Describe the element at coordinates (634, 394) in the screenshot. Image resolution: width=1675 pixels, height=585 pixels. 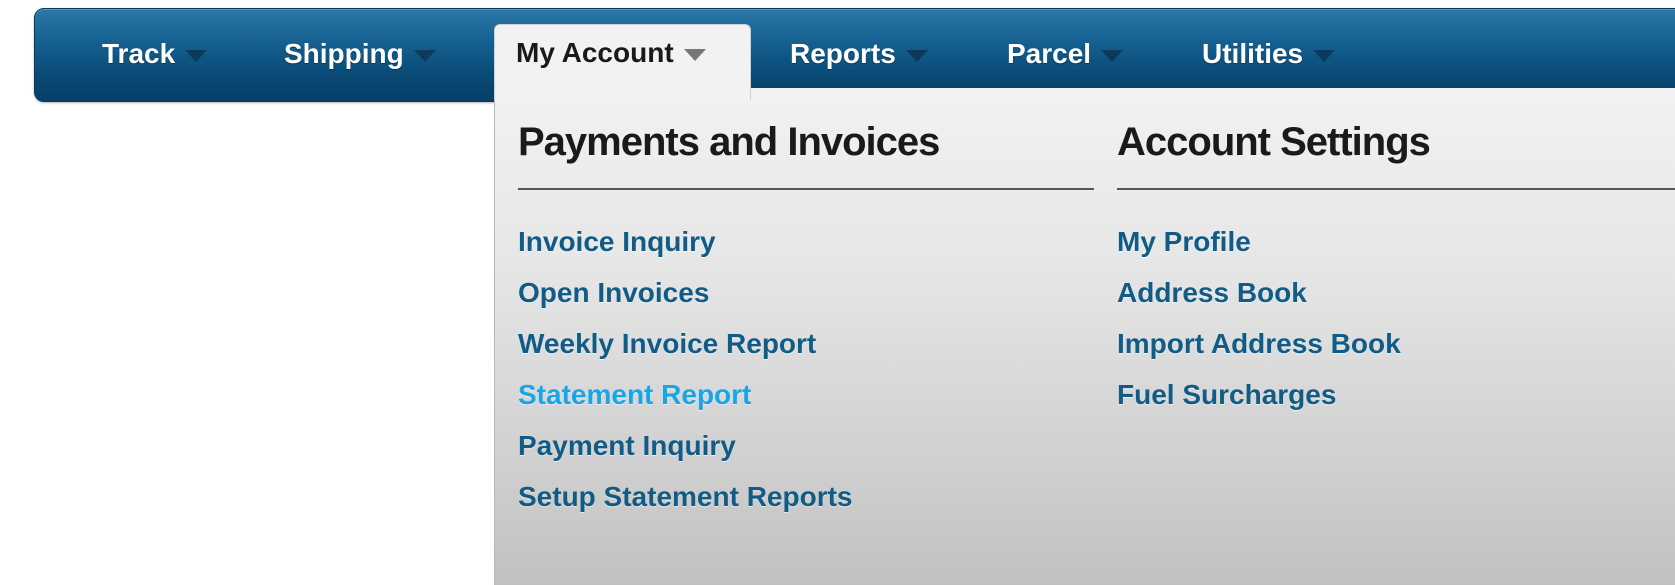
I see `statement-report-link: Statement Report` at that location.